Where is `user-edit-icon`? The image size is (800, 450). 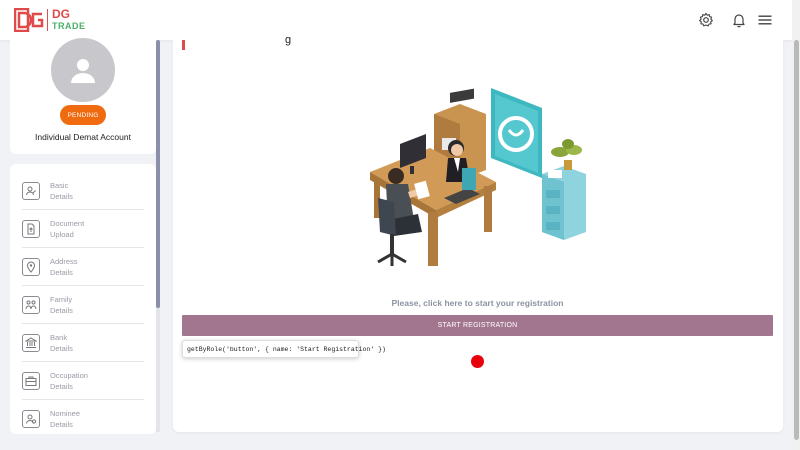 user-edit-icon is located at coordinates (31, 190).